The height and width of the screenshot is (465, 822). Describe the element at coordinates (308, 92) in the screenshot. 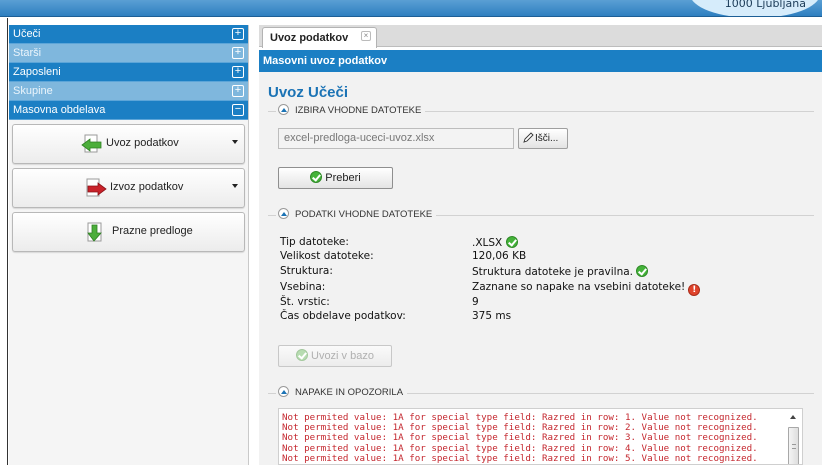

I see `page-title: Uvoz Učeči` at that location.